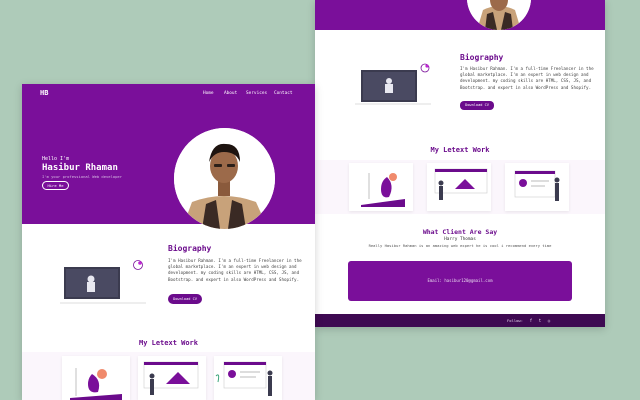  Describe the element at coordinates (540, 320) in the screenshot. I see `twitter-icon: t` at that location.